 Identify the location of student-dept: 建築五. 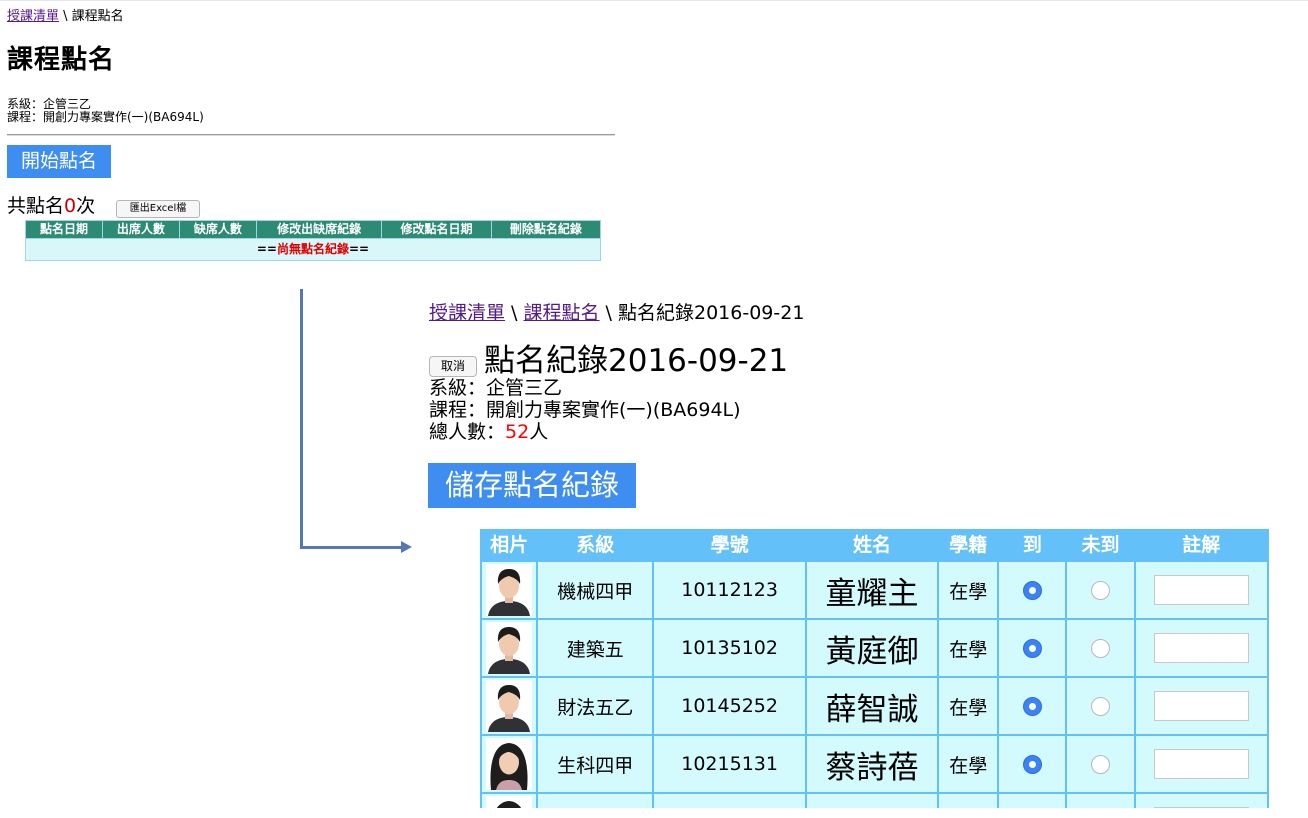
(595, 648).